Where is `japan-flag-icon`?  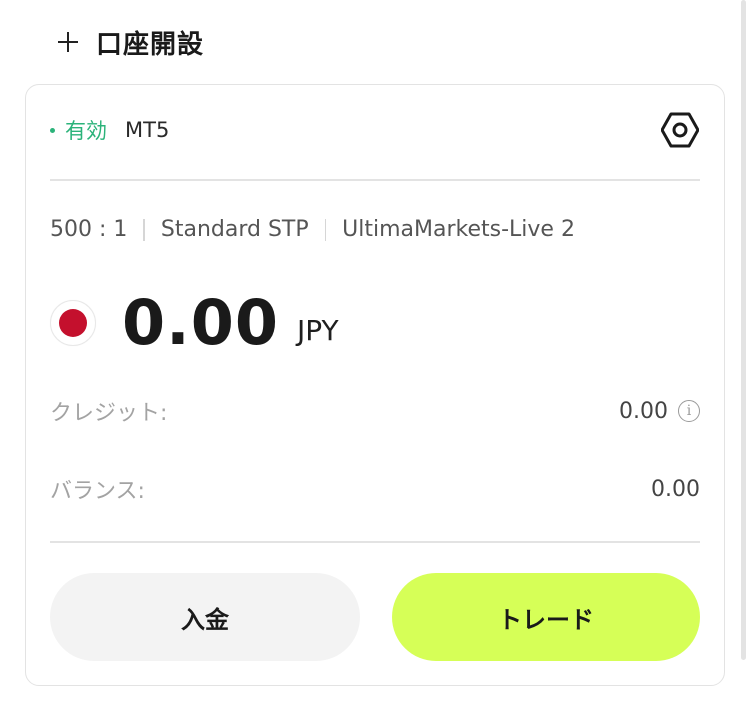 japan-flag-icon is located at coordinates (73, 323).